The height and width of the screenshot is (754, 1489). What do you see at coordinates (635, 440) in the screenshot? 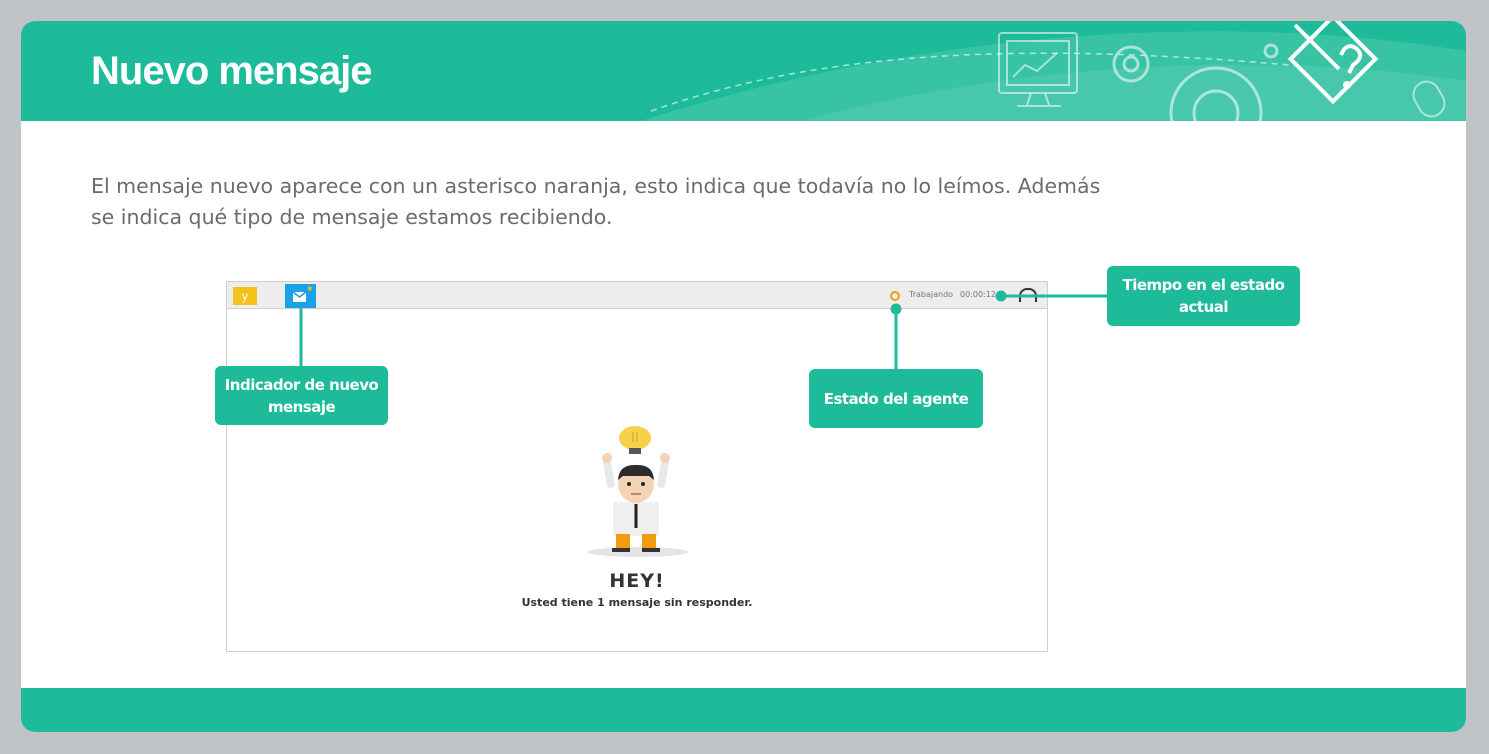
I see `lightbulb-icon` at bounding box center [635, 440].